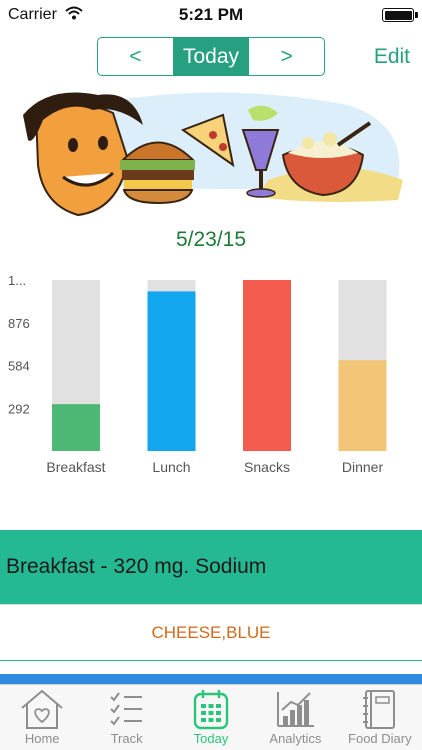 The width and height of the screenshot is (422, 750). What do you see at coordinates (211, 632) in the screenshot?
I see `food-item: CHEESE,BLUE` at bounding box center [211, 632].